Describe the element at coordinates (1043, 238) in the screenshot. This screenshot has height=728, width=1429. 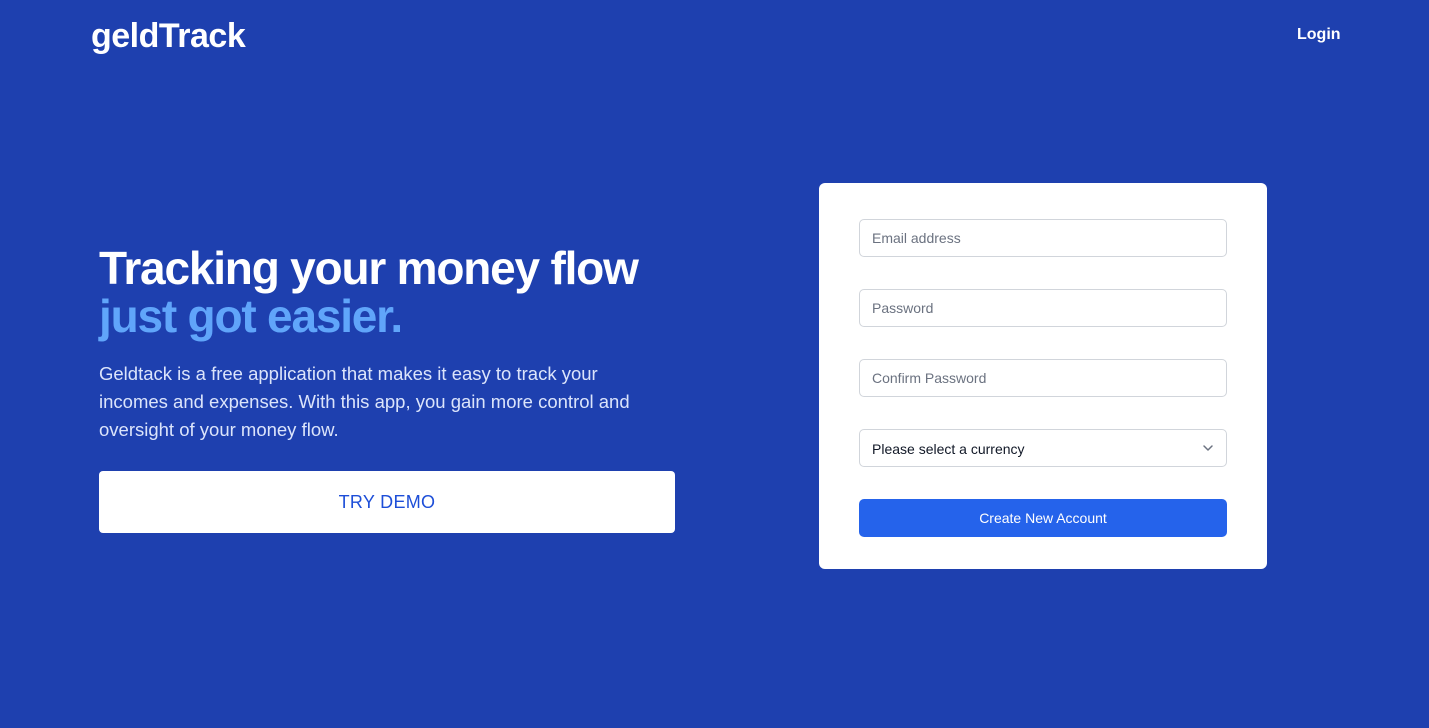
I see `email-field` at that location.